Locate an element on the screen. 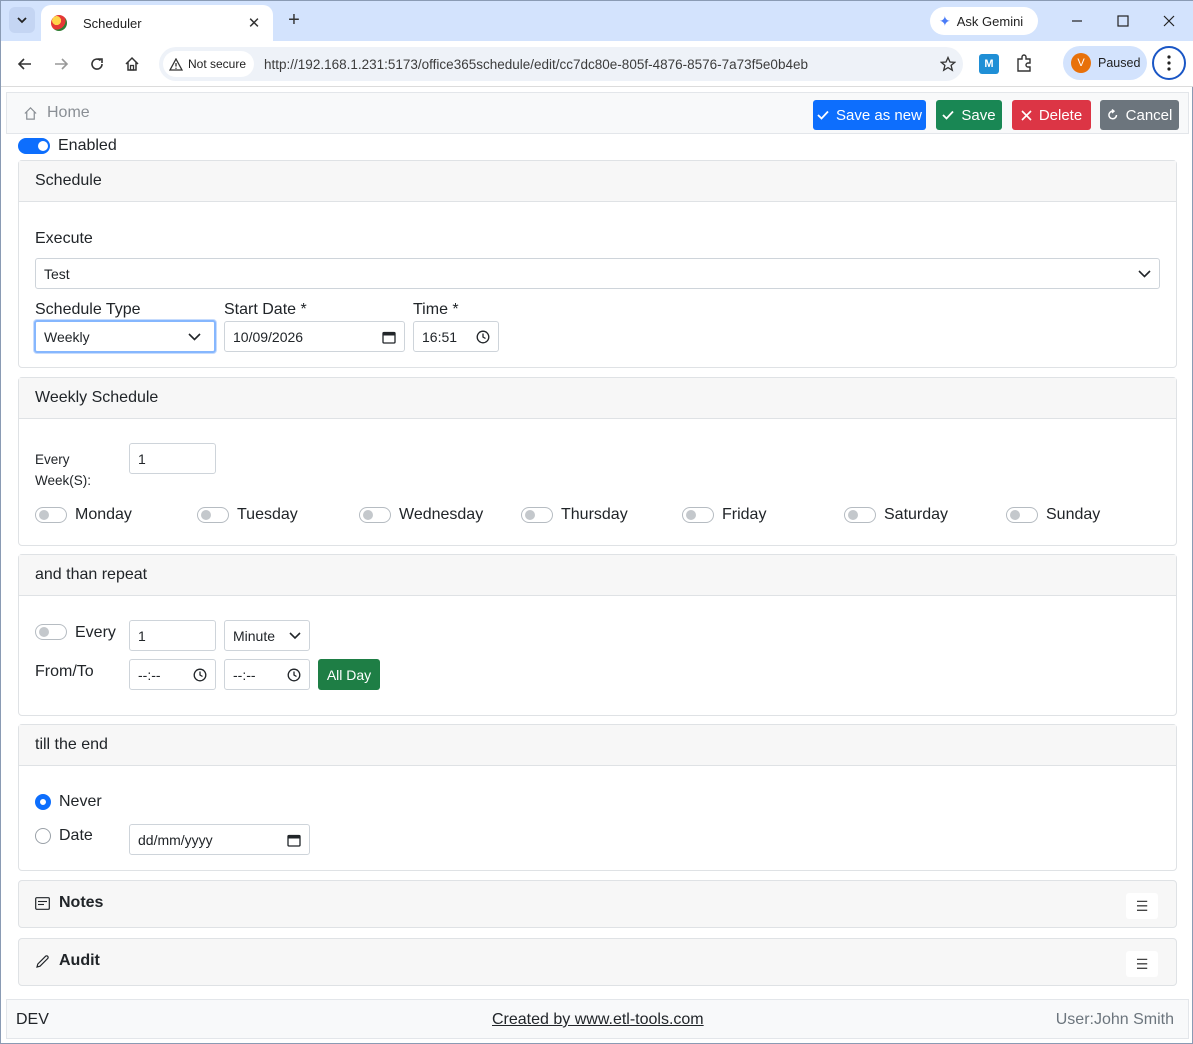 This screenshot has width=1193, height=1044. audit-toggle-button: ☰ is located at coordinates (1142, 964).